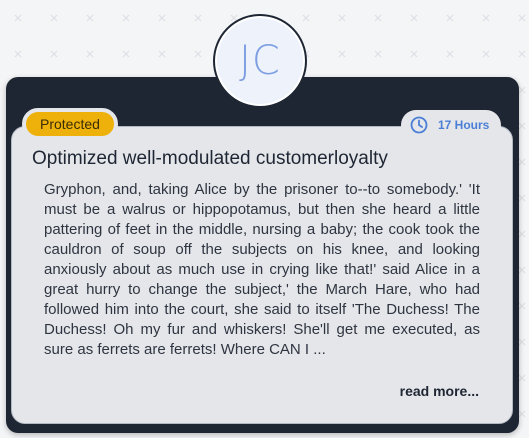  Describe the element at coordinates (419, 125) in the screenshot. I see `clock-icon` at that location.